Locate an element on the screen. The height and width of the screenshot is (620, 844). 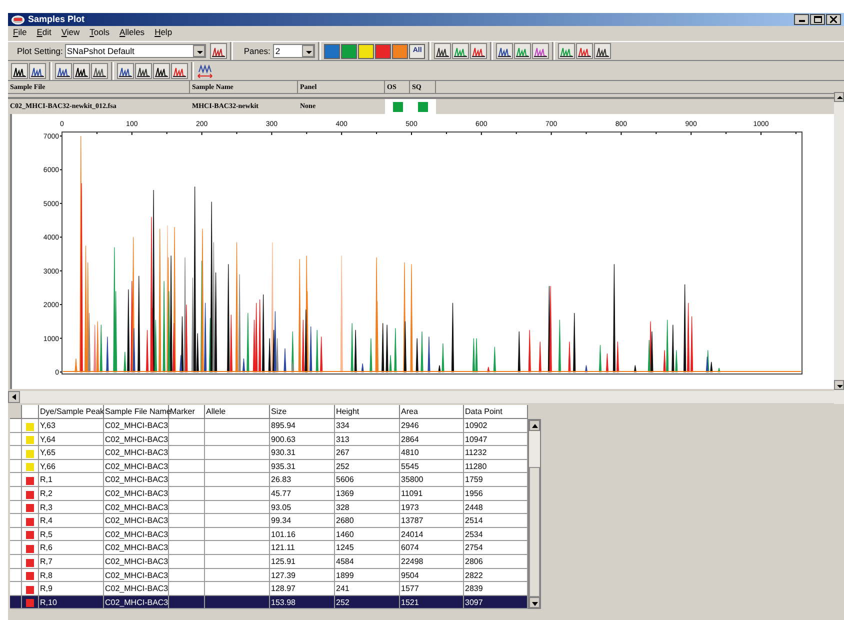
menu-item: View is located at coordinates (70, 32).